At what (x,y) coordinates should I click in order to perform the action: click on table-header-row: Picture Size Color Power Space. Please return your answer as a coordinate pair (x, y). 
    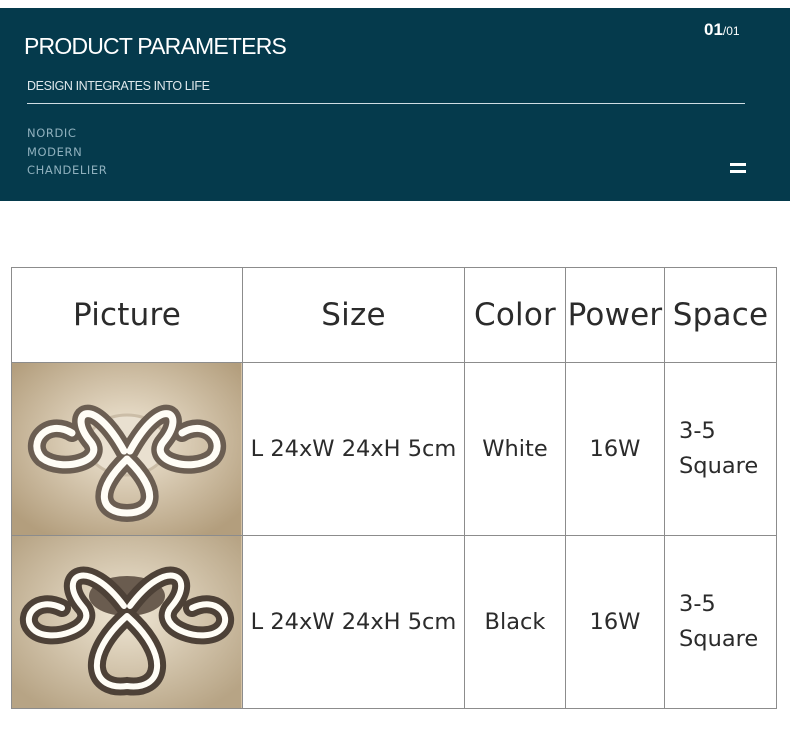
    Looking at the image, I should click on (394, 315).